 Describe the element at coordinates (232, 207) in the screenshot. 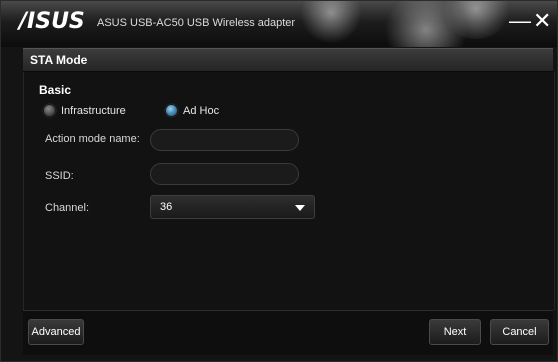

I see `channel-select: 36` at that location.